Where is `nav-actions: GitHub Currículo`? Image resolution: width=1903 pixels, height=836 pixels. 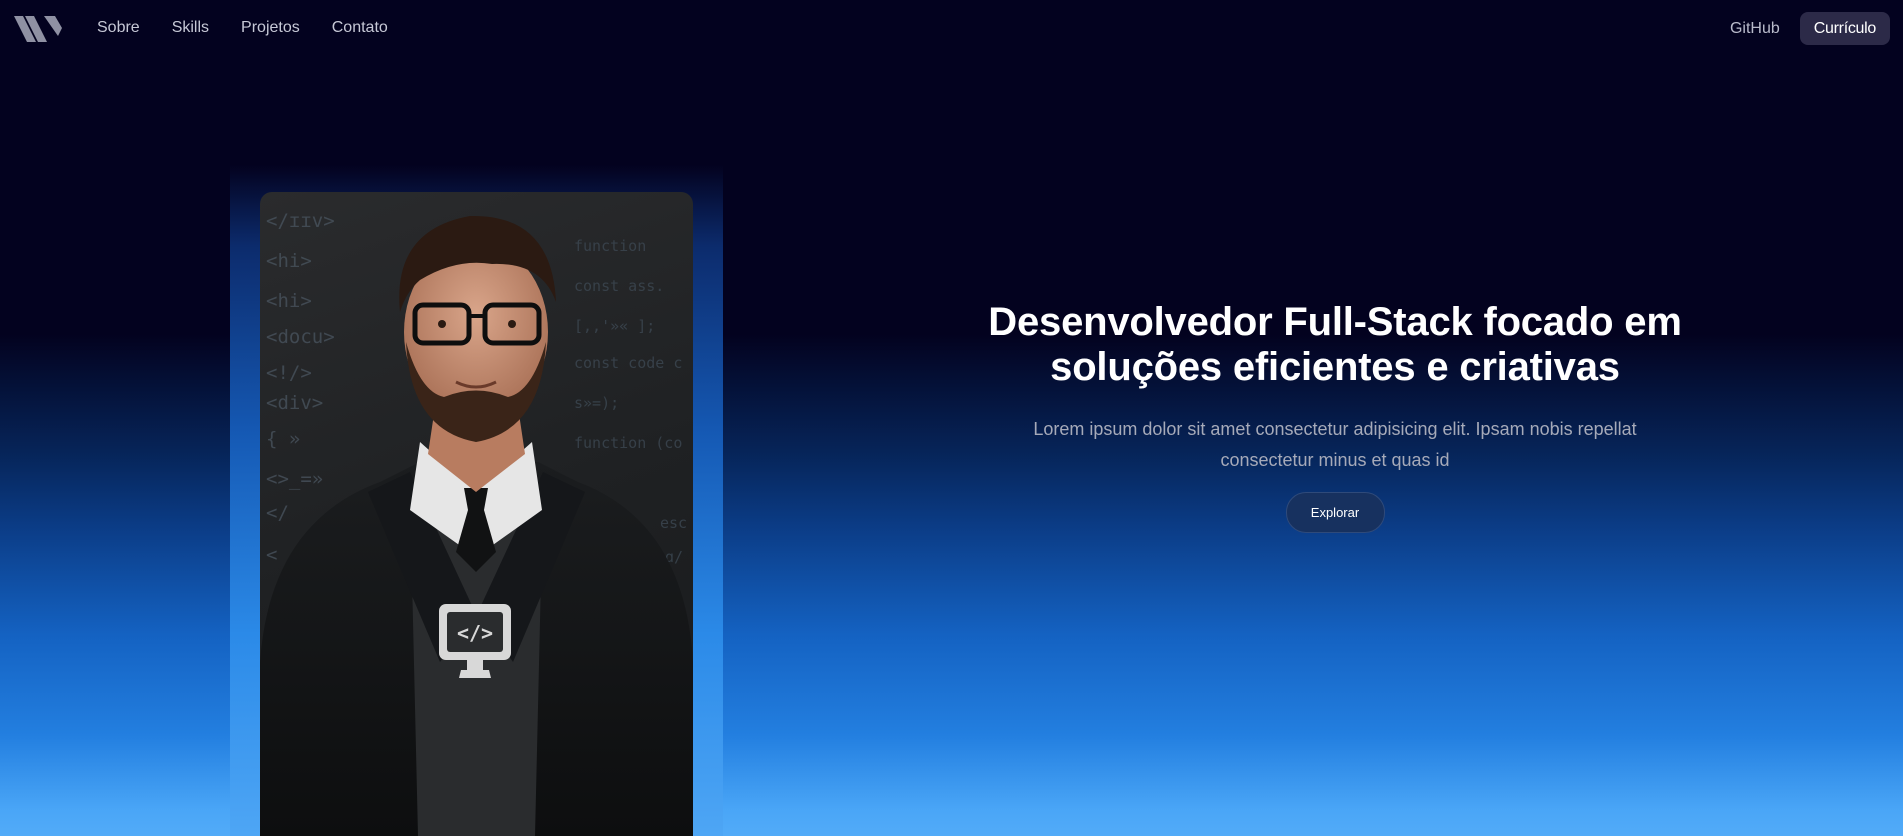 nav-actions: GitHub Currículo is located at coordinates (1810, 28).